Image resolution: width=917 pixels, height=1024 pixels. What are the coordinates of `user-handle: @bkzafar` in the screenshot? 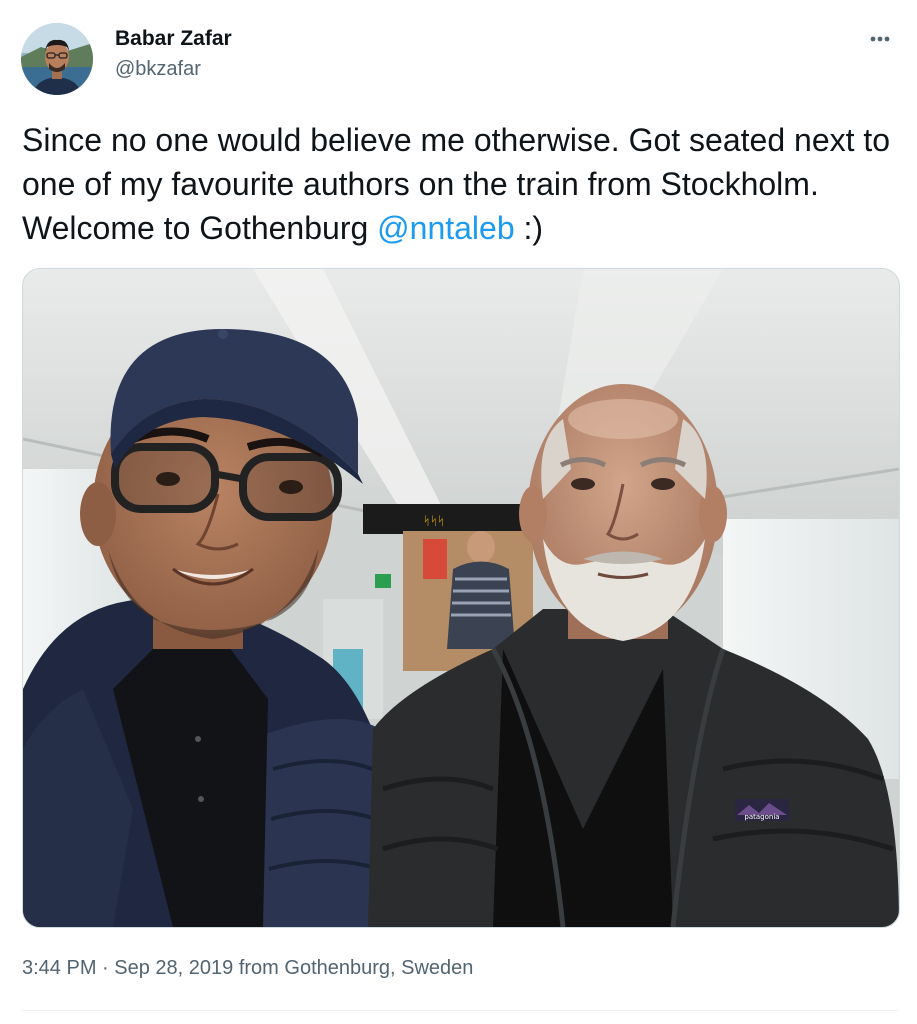 It's located at (158, 69).